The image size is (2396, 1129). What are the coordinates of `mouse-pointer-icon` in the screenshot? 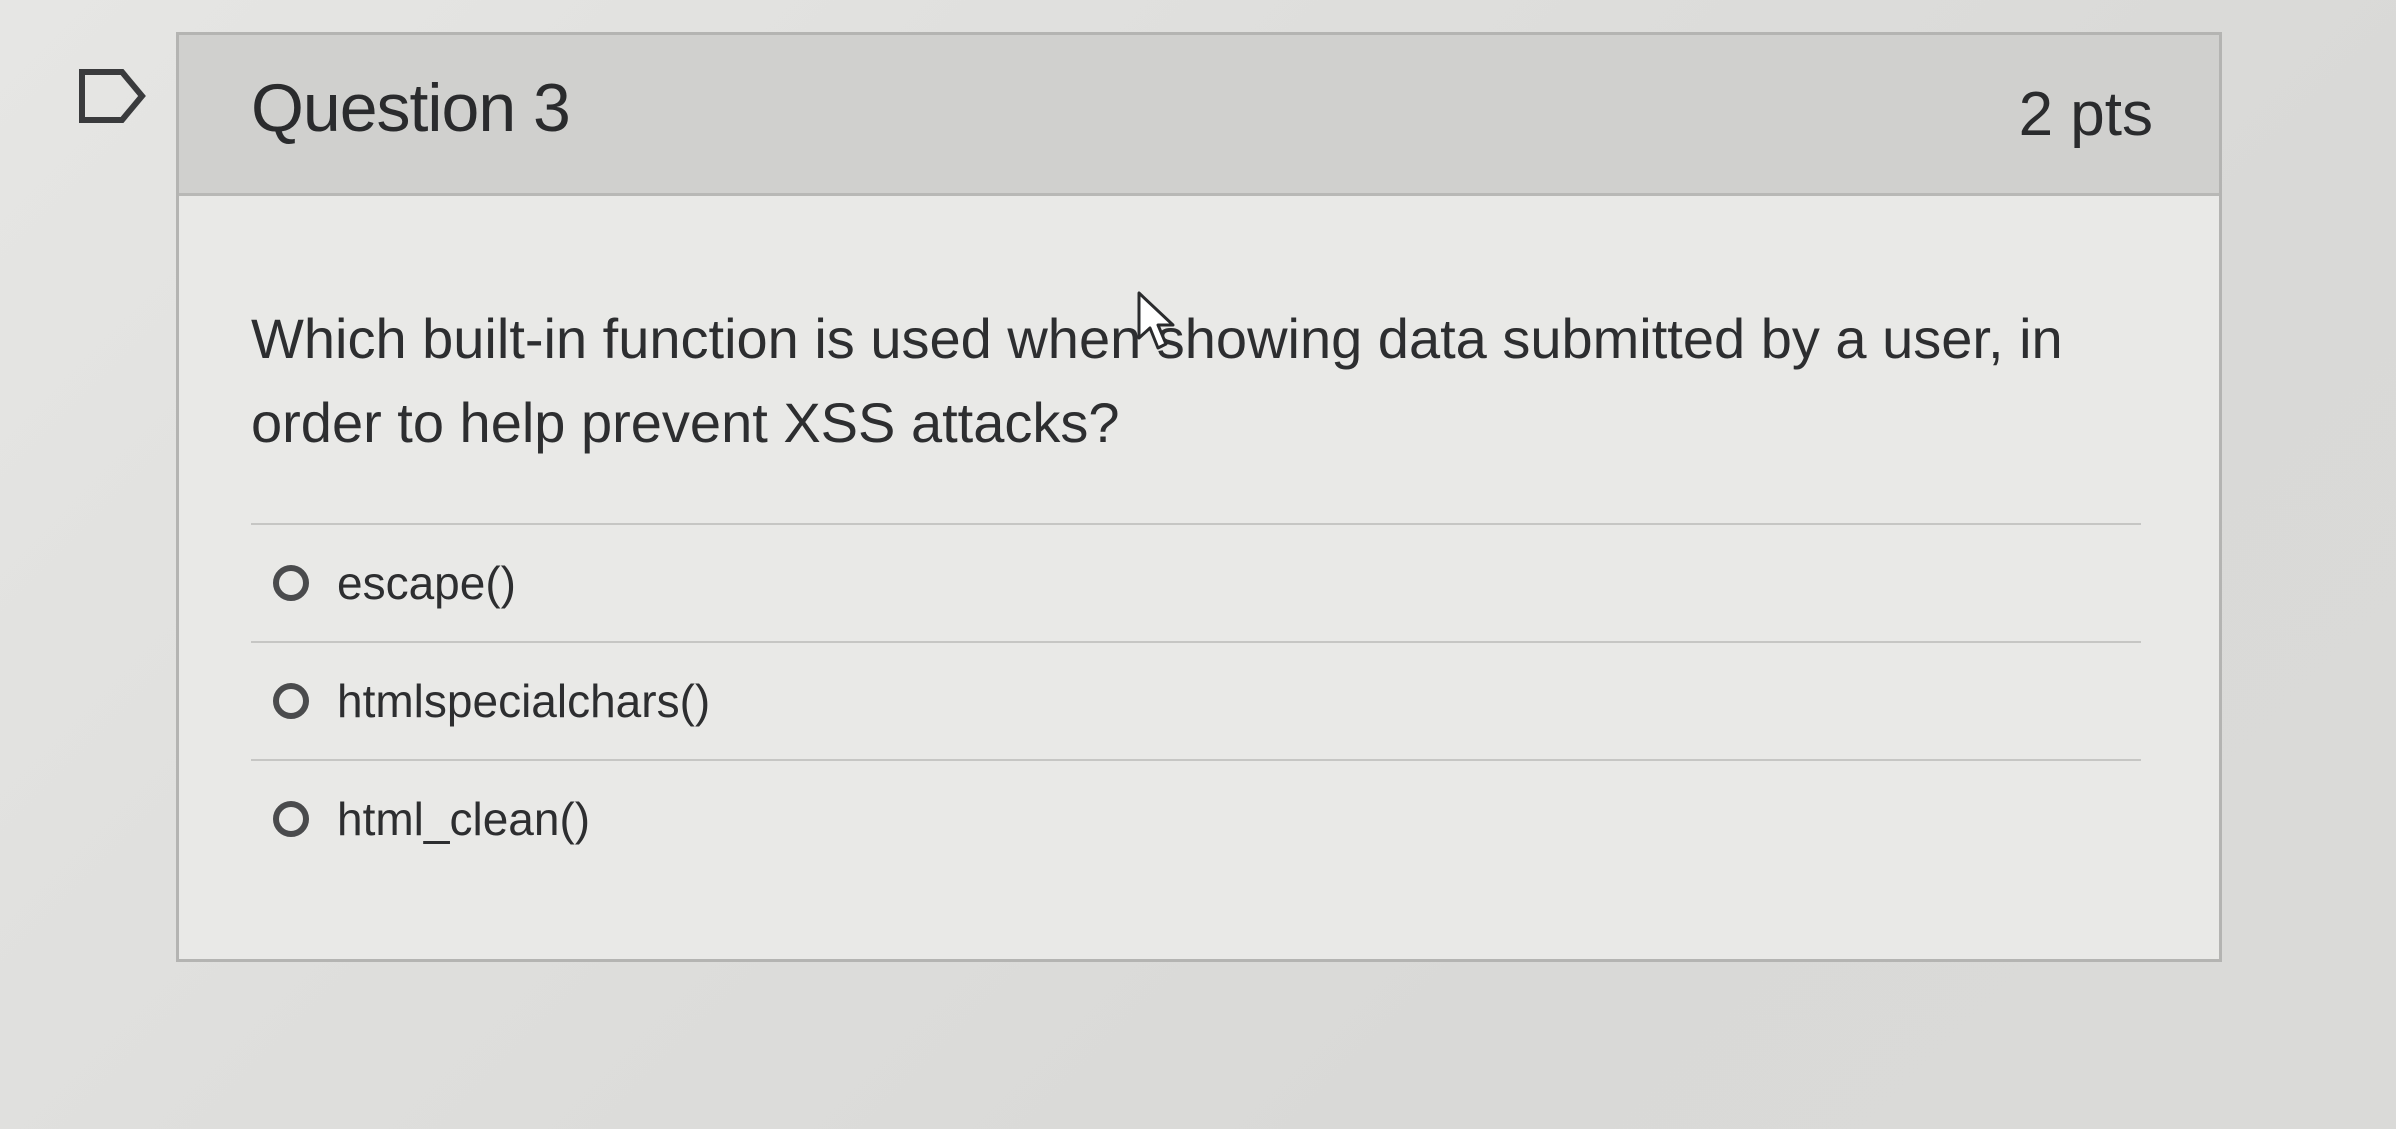 It's located at (1156, 320).